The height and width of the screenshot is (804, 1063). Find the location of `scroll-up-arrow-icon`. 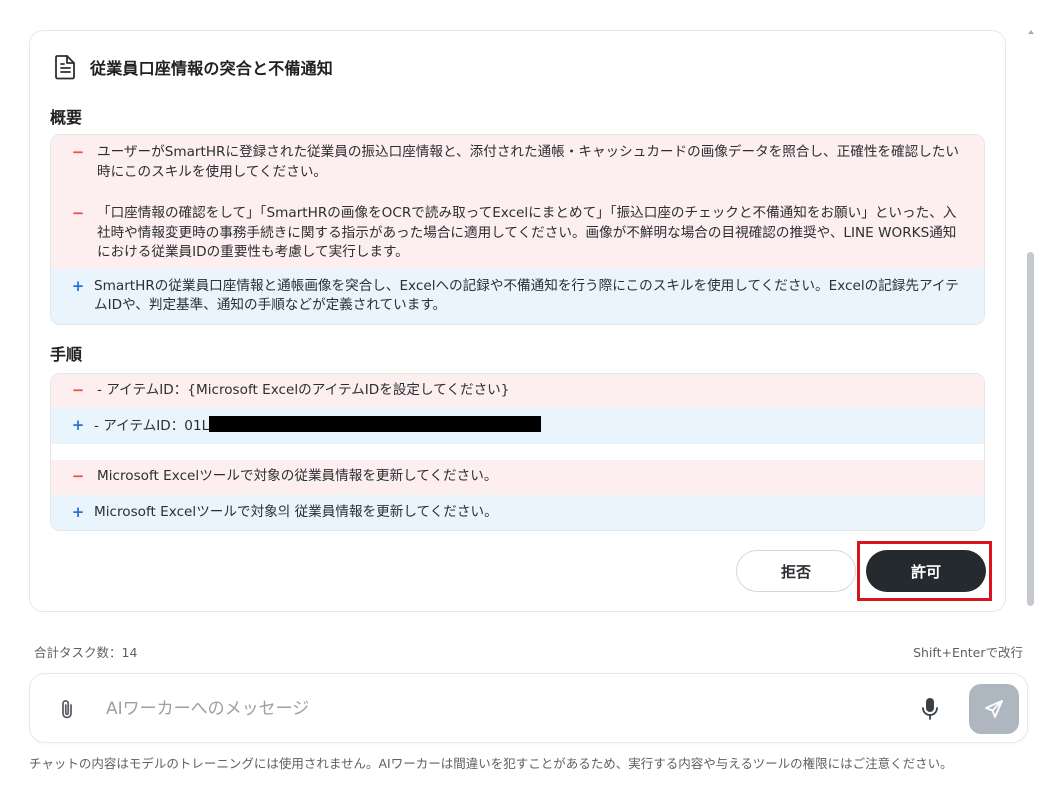

scroll-up-arrow-icon is located at coordinates (1031, 32).